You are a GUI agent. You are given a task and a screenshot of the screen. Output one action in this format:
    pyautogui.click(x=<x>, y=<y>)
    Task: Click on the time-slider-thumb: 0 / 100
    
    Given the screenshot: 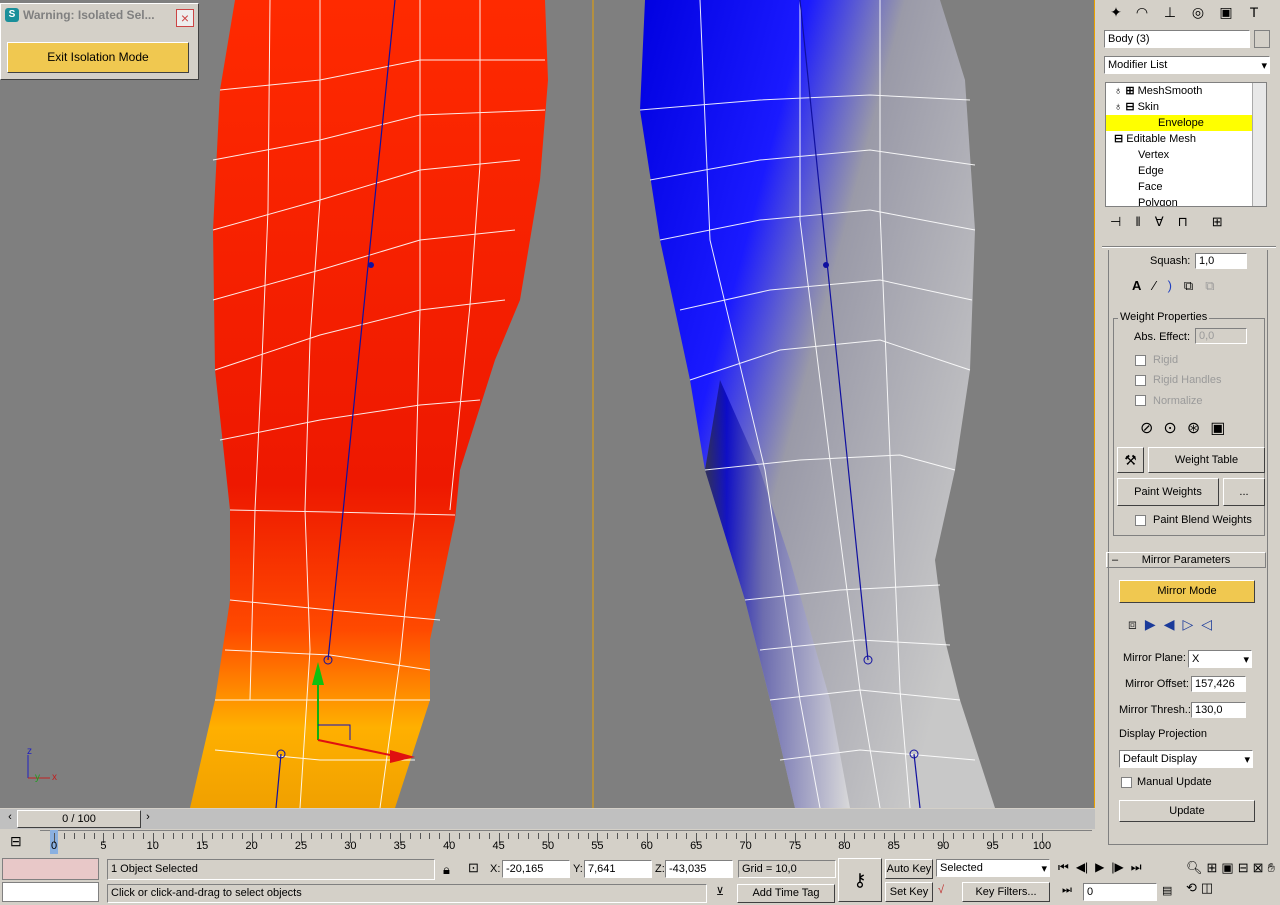 What is the action you would take?
    pyautogui.click(x=79, y=819)
    